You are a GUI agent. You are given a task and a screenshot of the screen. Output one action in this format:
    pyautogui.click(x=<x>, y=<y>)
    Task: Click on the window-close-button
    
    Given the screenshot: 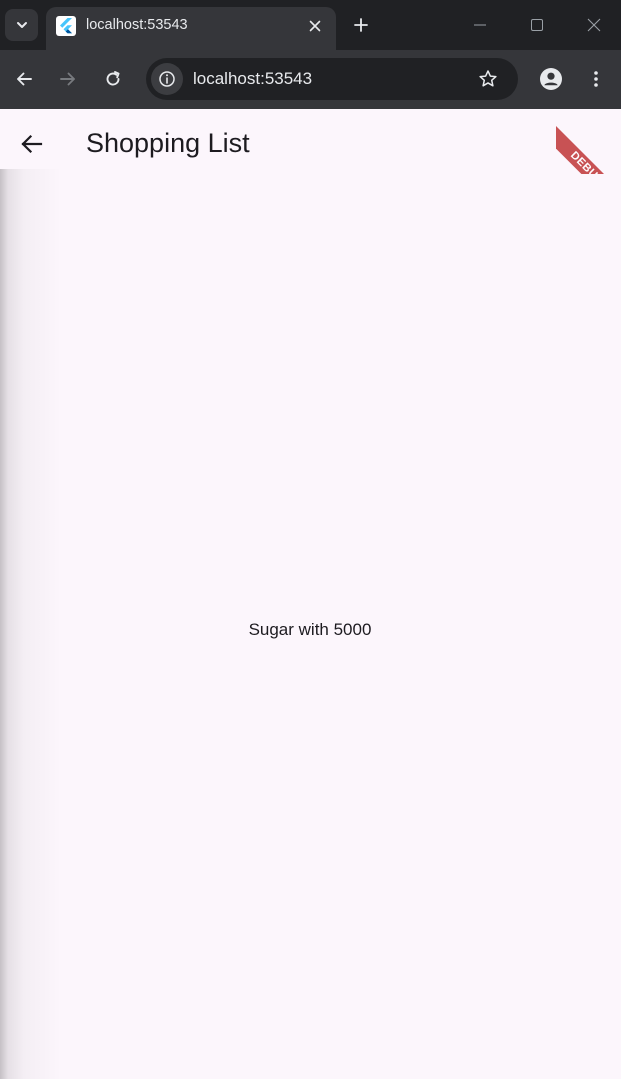 What is the action you would take?
    pyautogui.click(x=594, y=25)
    